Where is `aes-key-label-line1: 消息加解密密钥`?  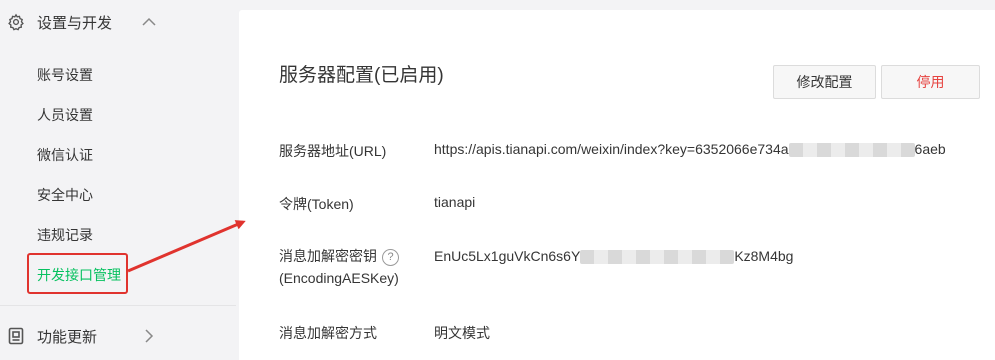 aes-key-label-line1: 消息加解密密钥 is located at coordinates (328, 256).